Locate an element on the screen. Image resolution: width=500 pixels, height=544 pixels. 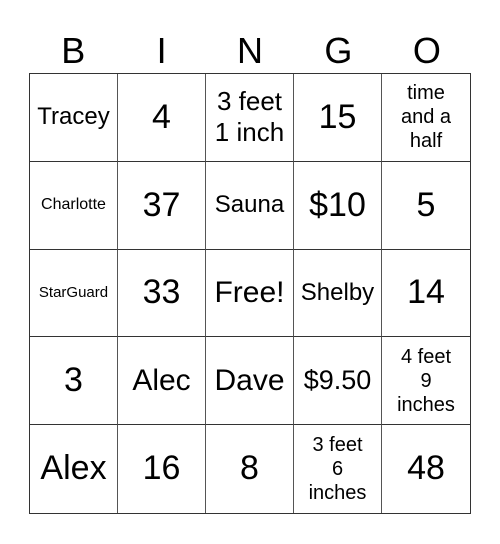
header-letter-g: G is located at coordinates (338, 50).